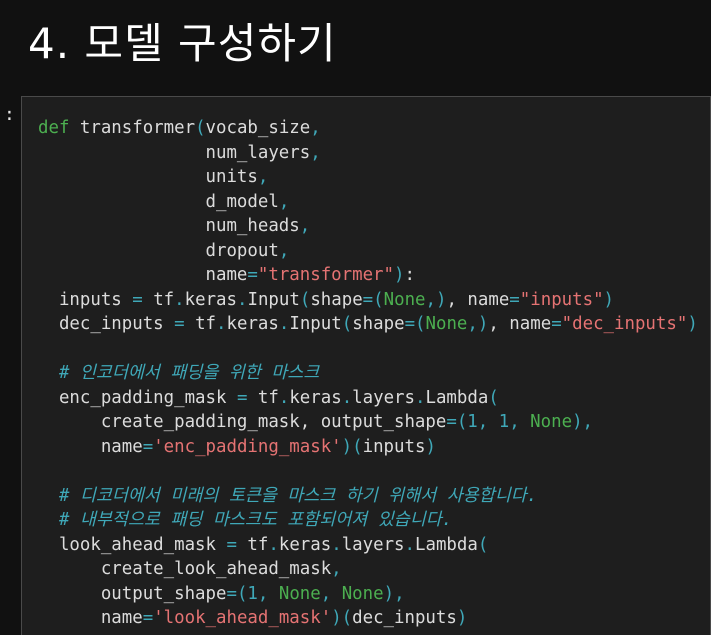 The width and height of the screenshot is (711, 635). Describe the element at coordinates (368, 569) in the screenshot. I see `code-line: create_look_ahead_mask,` at that location.